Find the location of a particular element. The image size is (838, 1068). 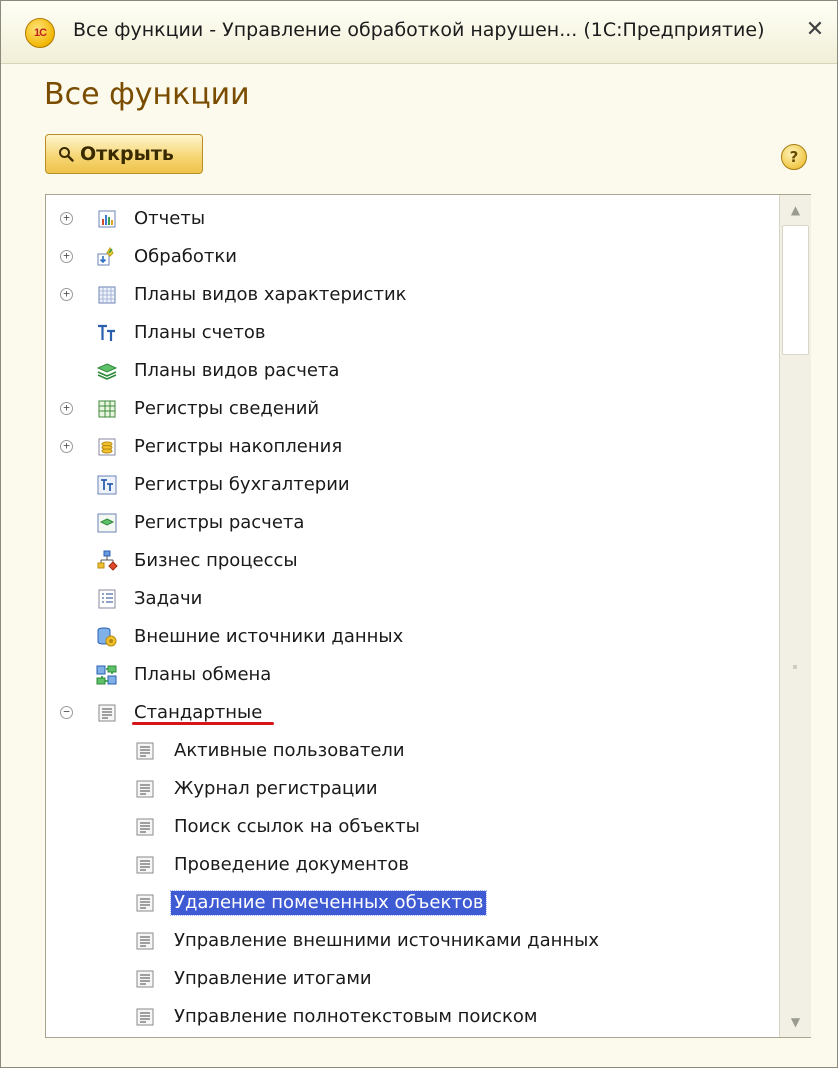

external-data-source-icon is located at coordinates (107, 637).